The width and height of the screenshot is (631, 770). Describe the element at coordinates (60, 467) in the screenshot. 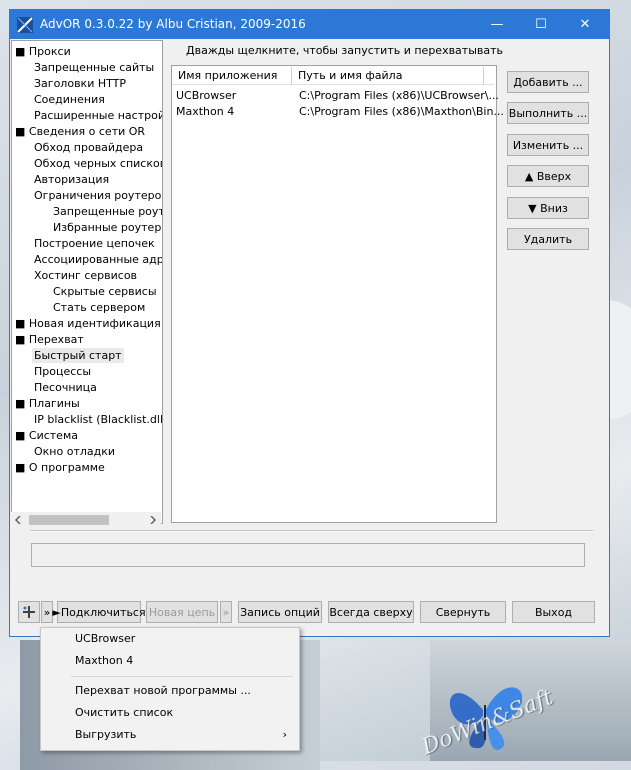

I see `tree-item-about: ■ О программе` at that location.